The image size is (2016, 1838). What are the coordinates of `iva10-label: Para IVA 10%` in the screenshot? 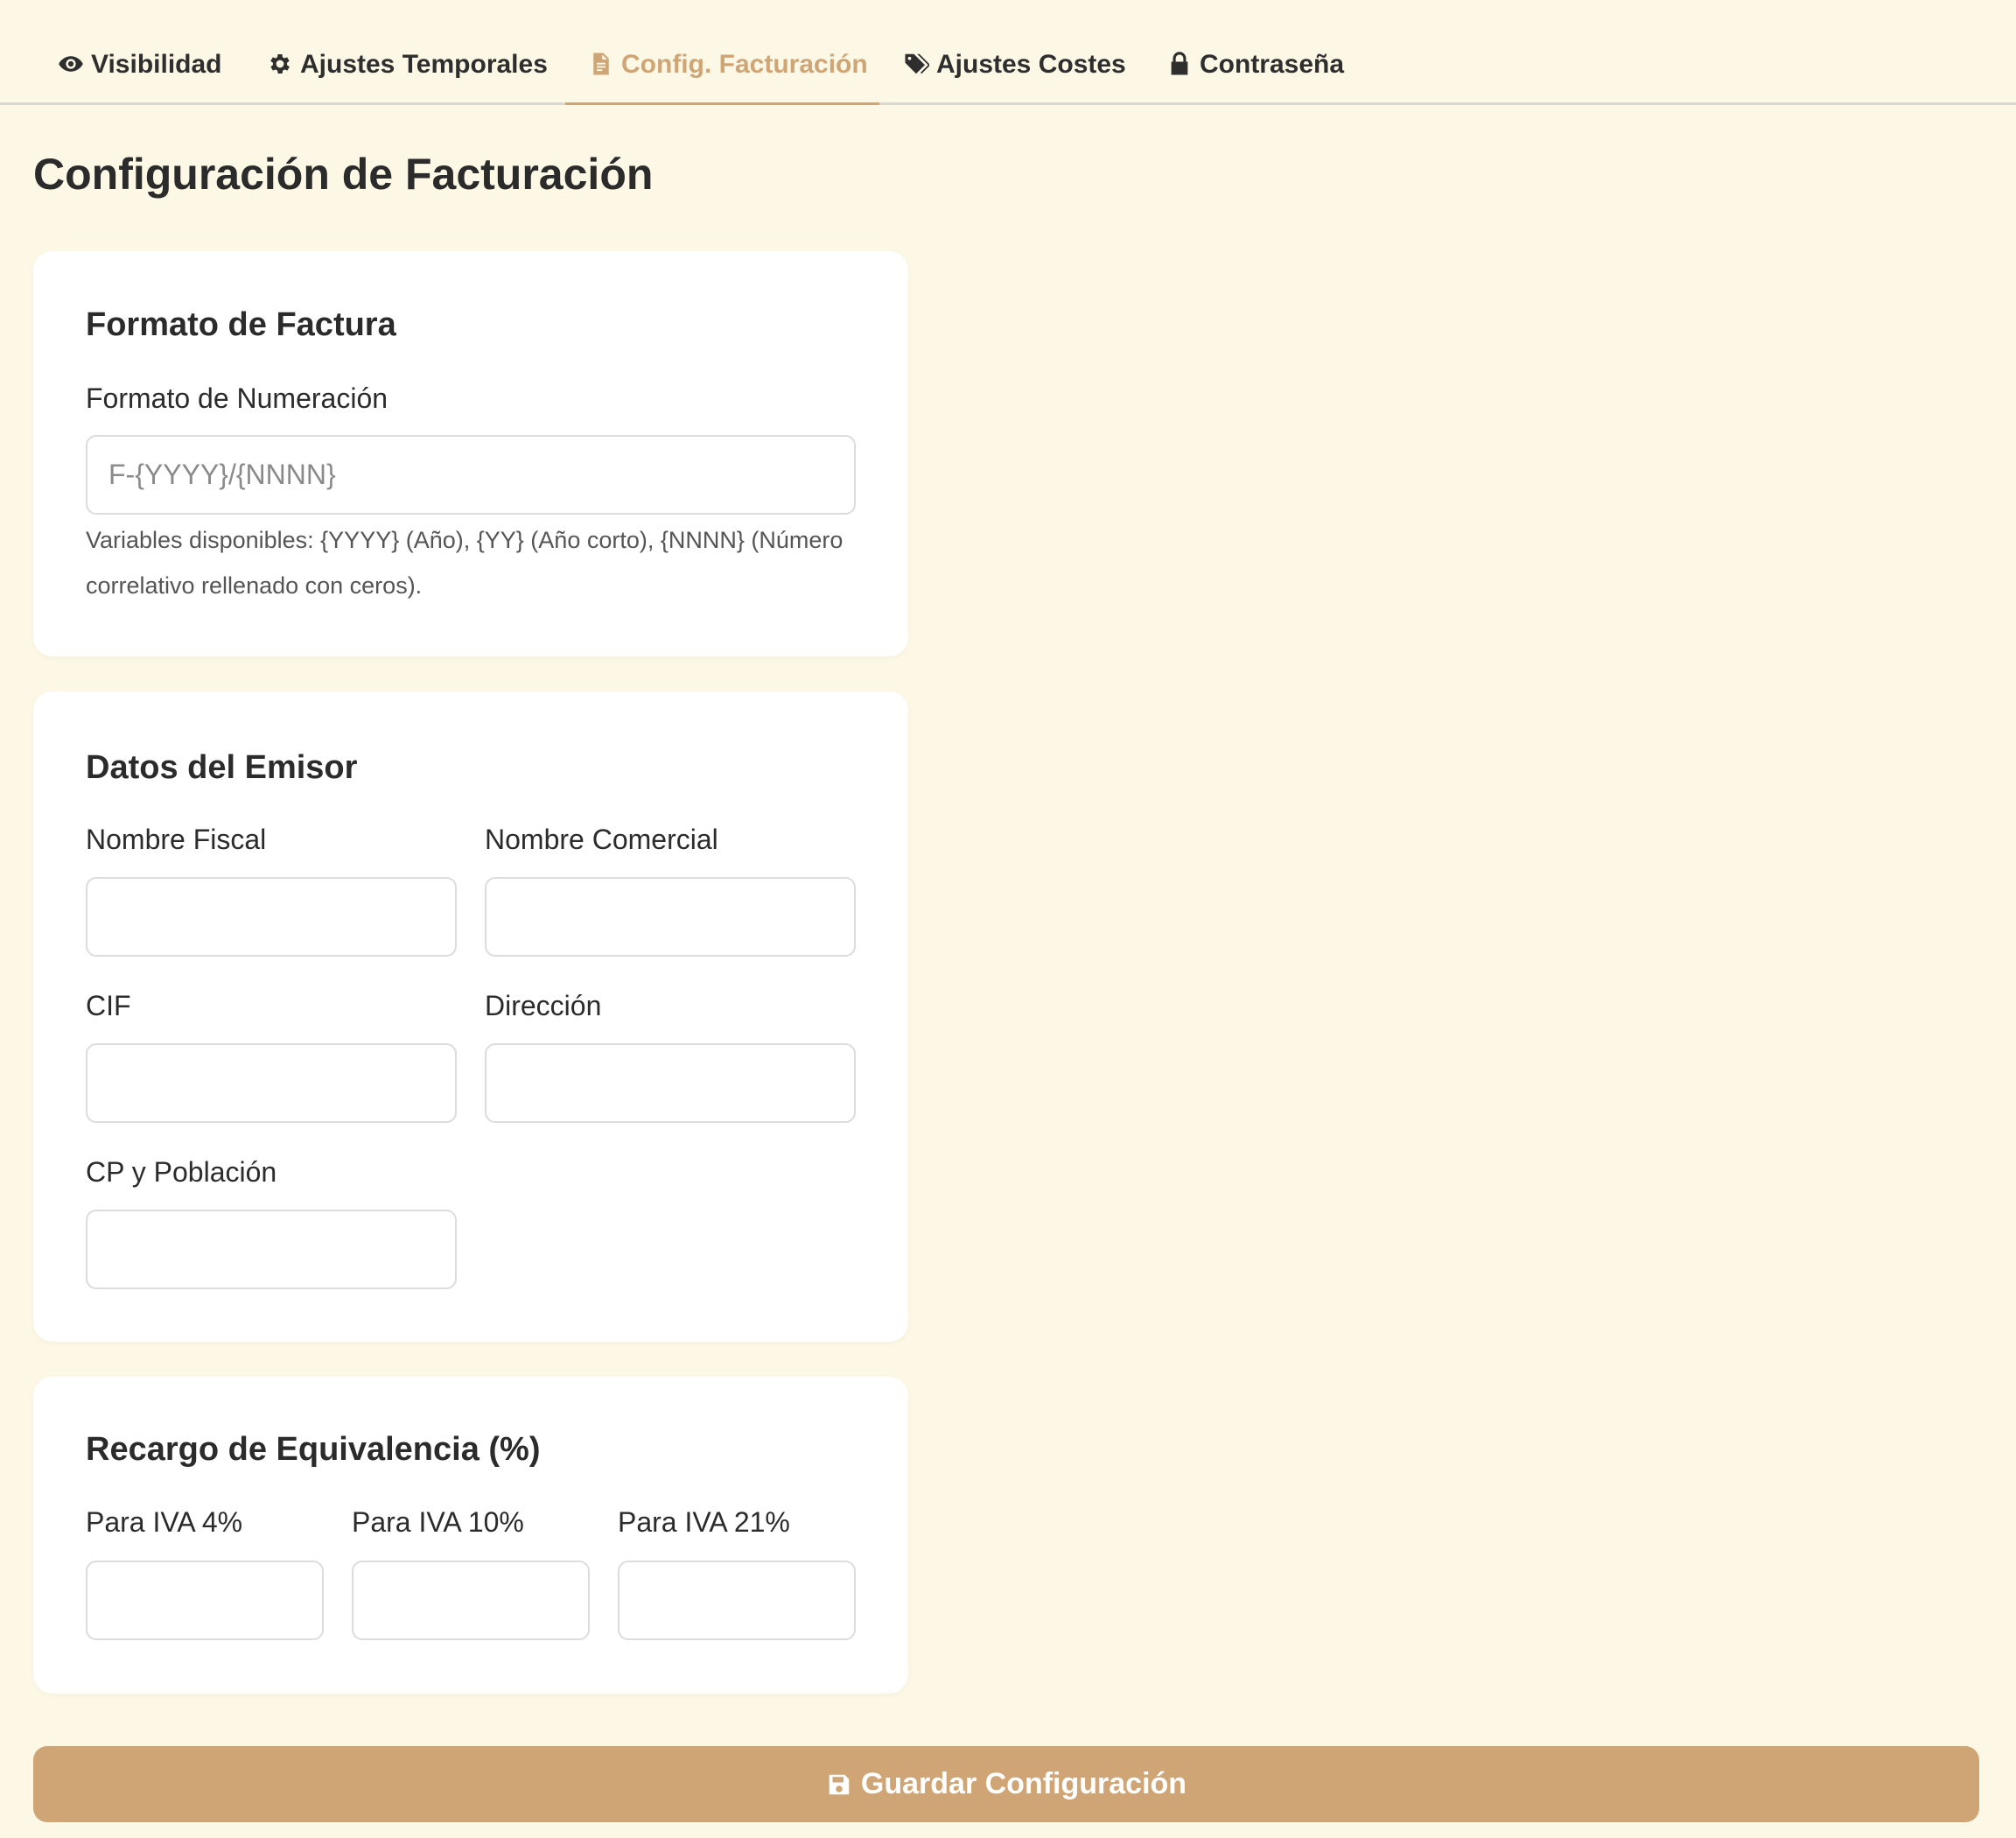 It's located at (438, 1522).